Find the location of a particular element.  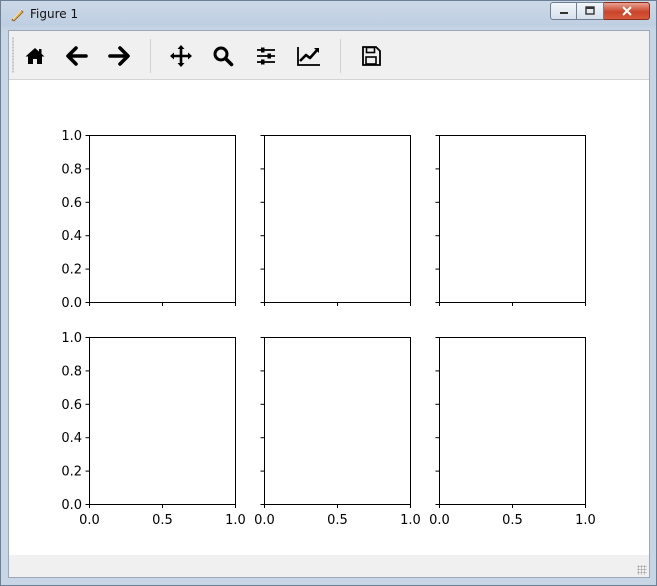

arrow-left-icon is located at coordinates (77, 56).